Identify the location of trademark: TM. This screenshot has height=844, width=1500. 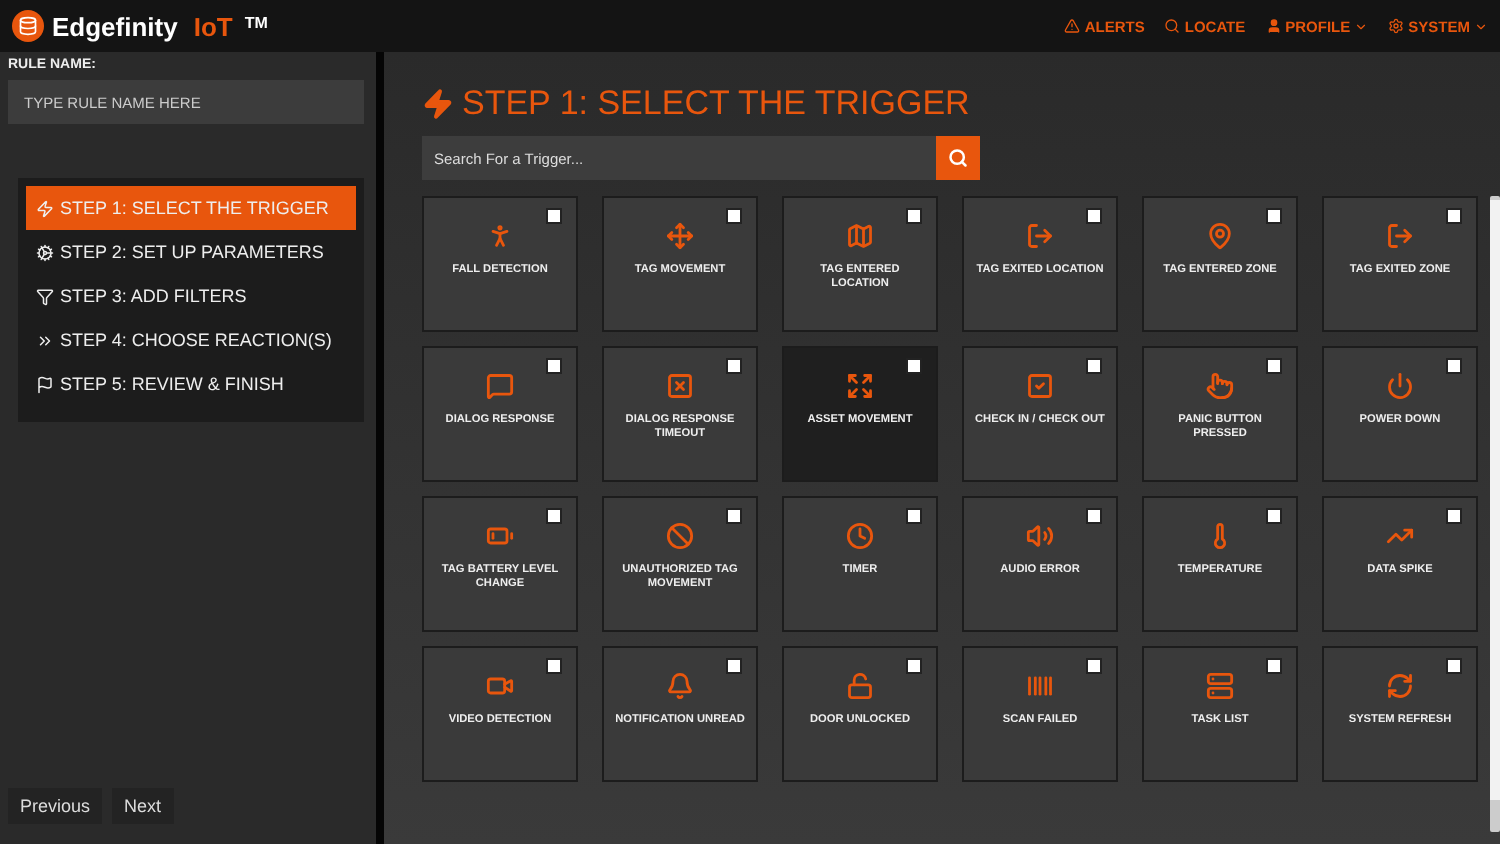
(256, 23).